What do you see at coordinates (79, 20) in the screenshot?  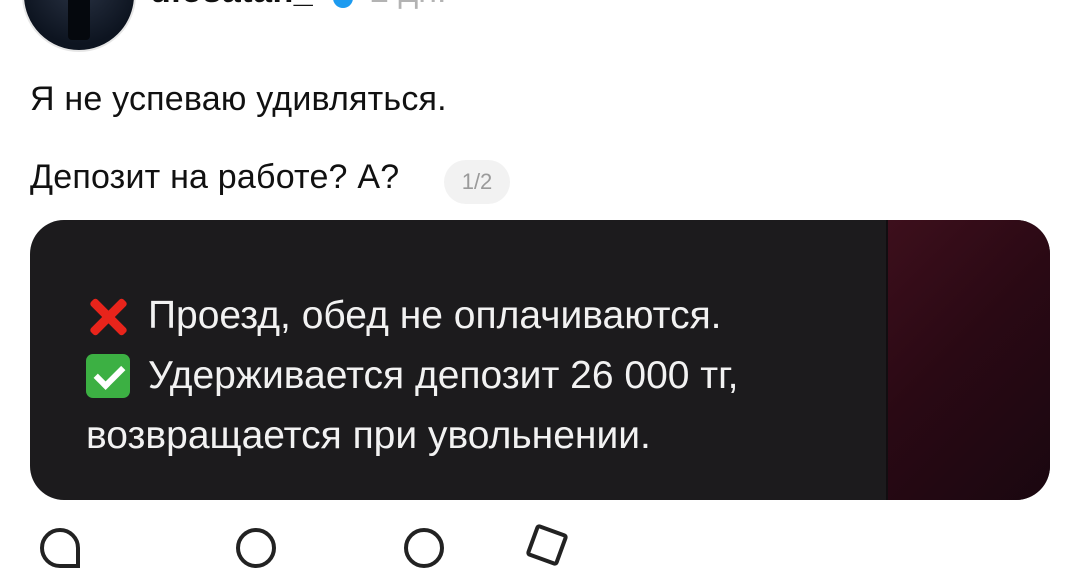 I see `avatar-figure` at bounding box center [79, 20].